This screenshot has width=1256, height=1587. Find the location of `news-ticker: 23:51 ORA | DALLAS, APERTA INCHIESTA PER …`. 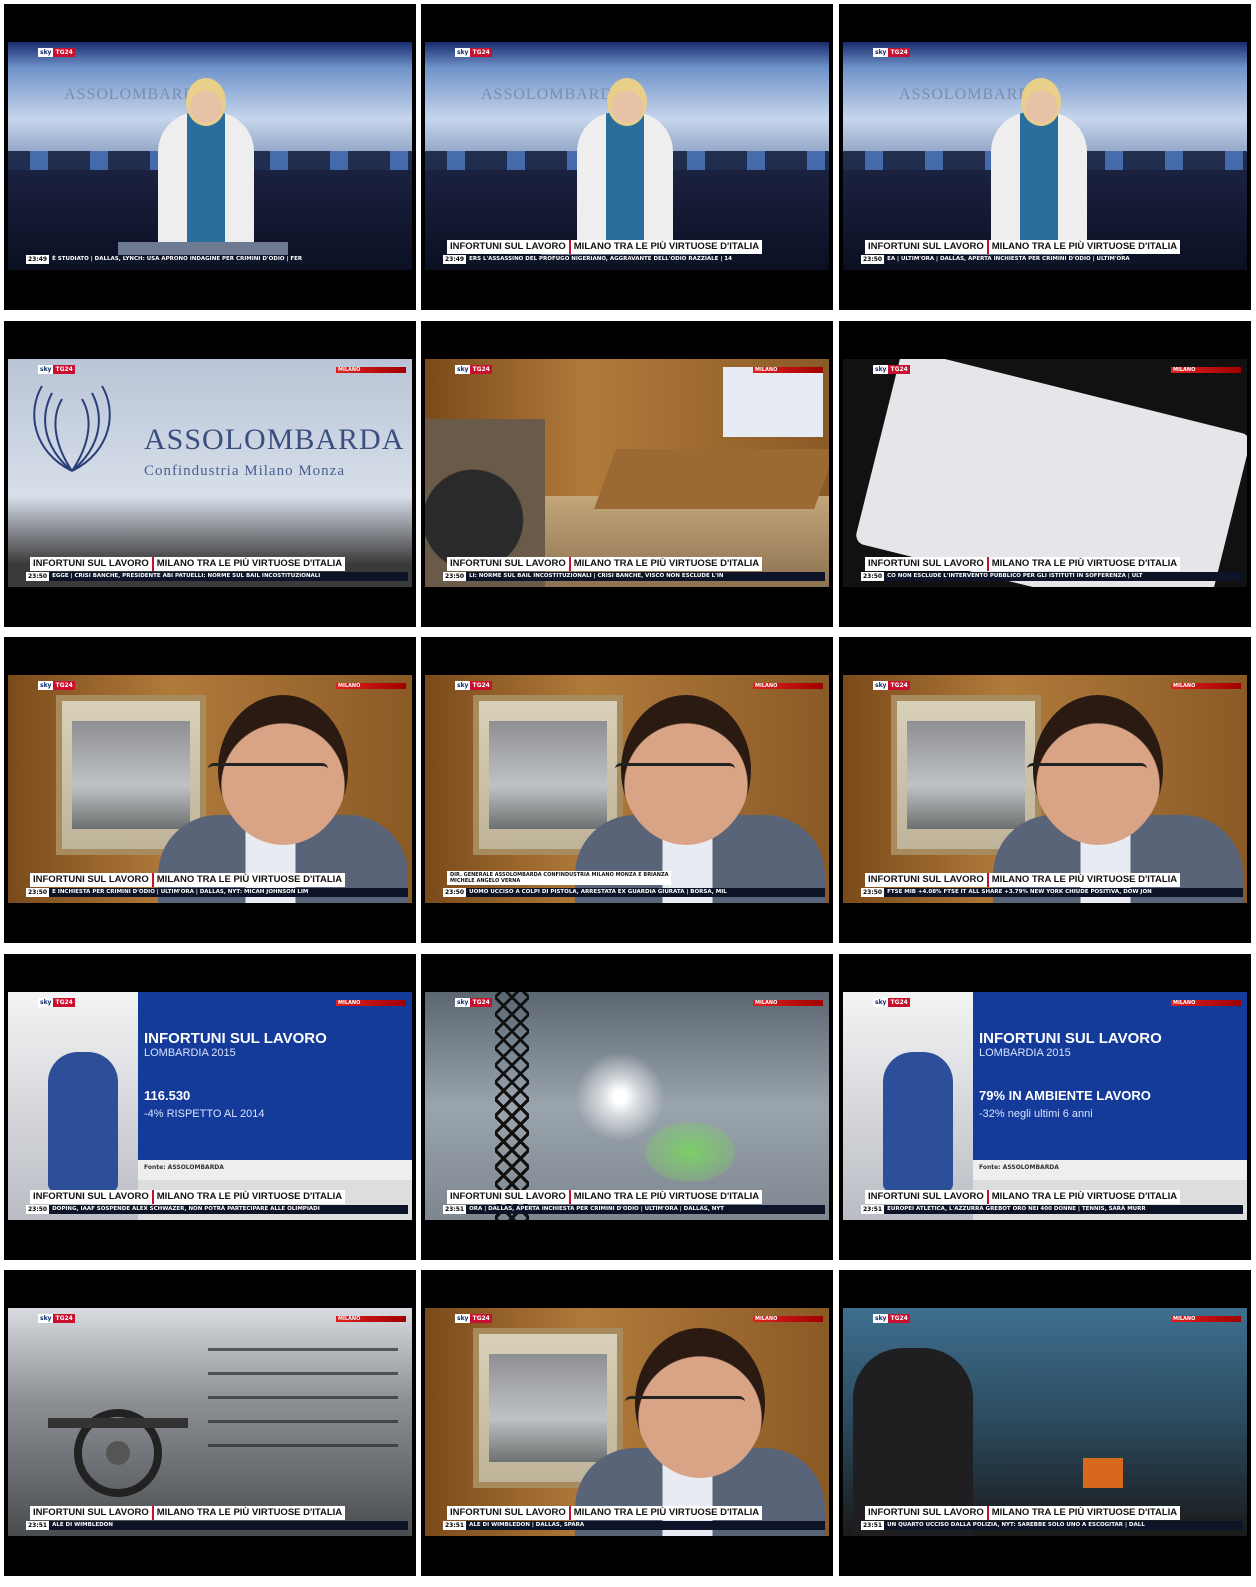

news-ticker: 23:51 ORA | DALLAS, APERTA INCHIESTA PER … is located at coordinates (634, 1209).